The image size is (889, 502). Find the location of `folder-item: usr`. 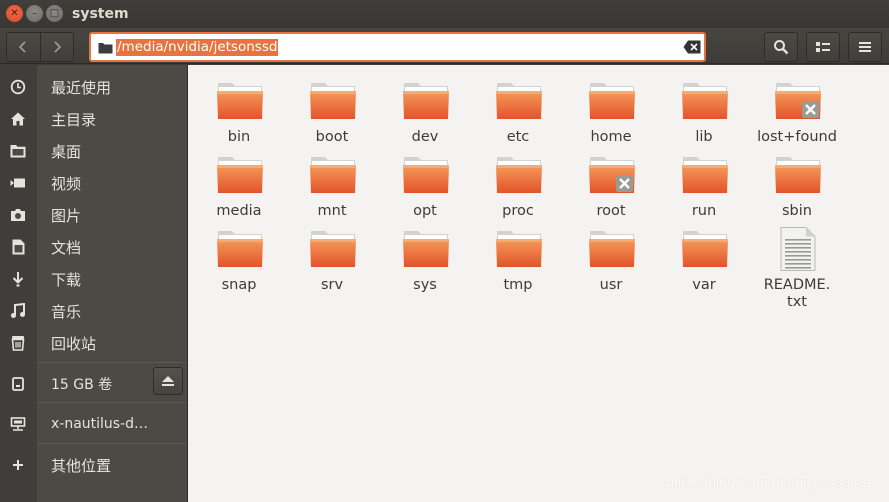

folder-item: usr is located at coordinates (611, 262).